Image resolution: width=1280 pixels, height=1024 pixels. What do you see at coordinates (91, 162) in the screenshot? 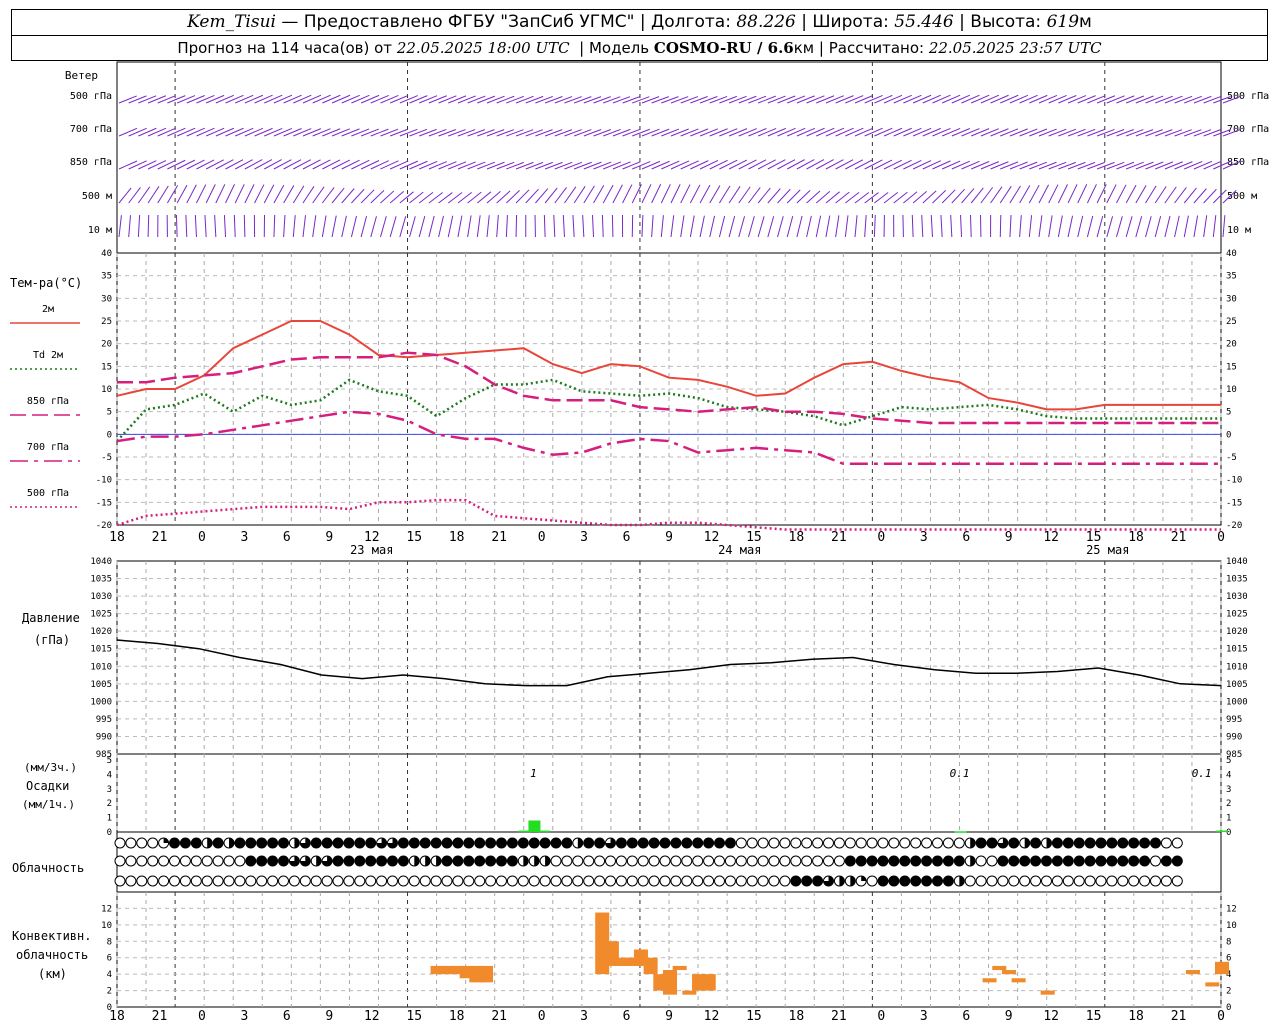
I see `wind-level-label-left: 850 гПа` at bounding box center [91, 162].